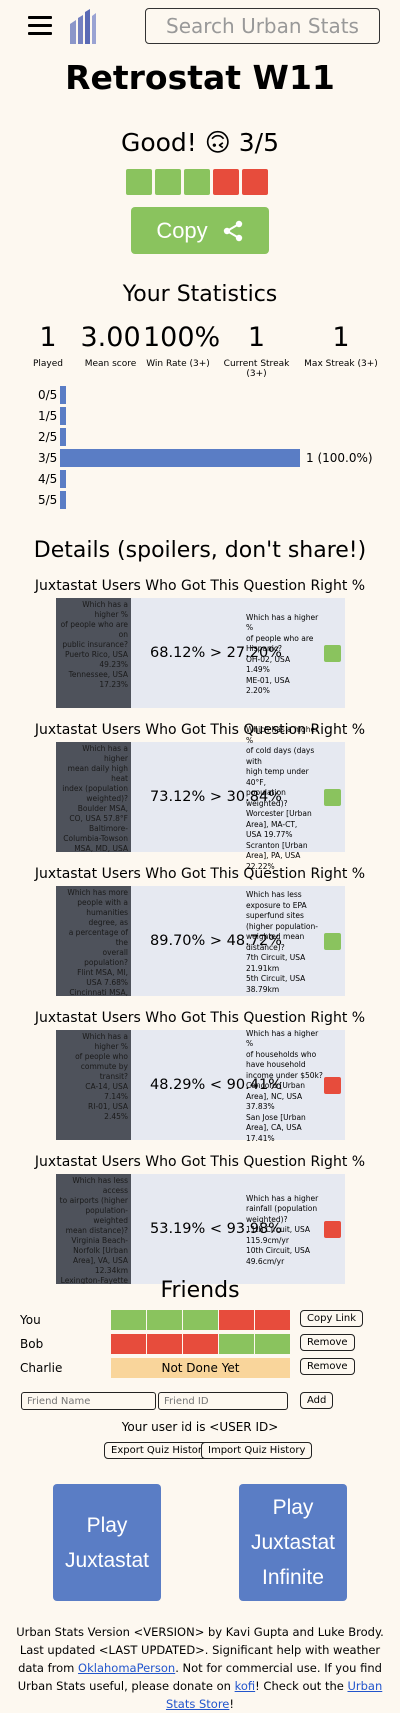  I want to click on histogram-row: 1/5, so click(55, 416).